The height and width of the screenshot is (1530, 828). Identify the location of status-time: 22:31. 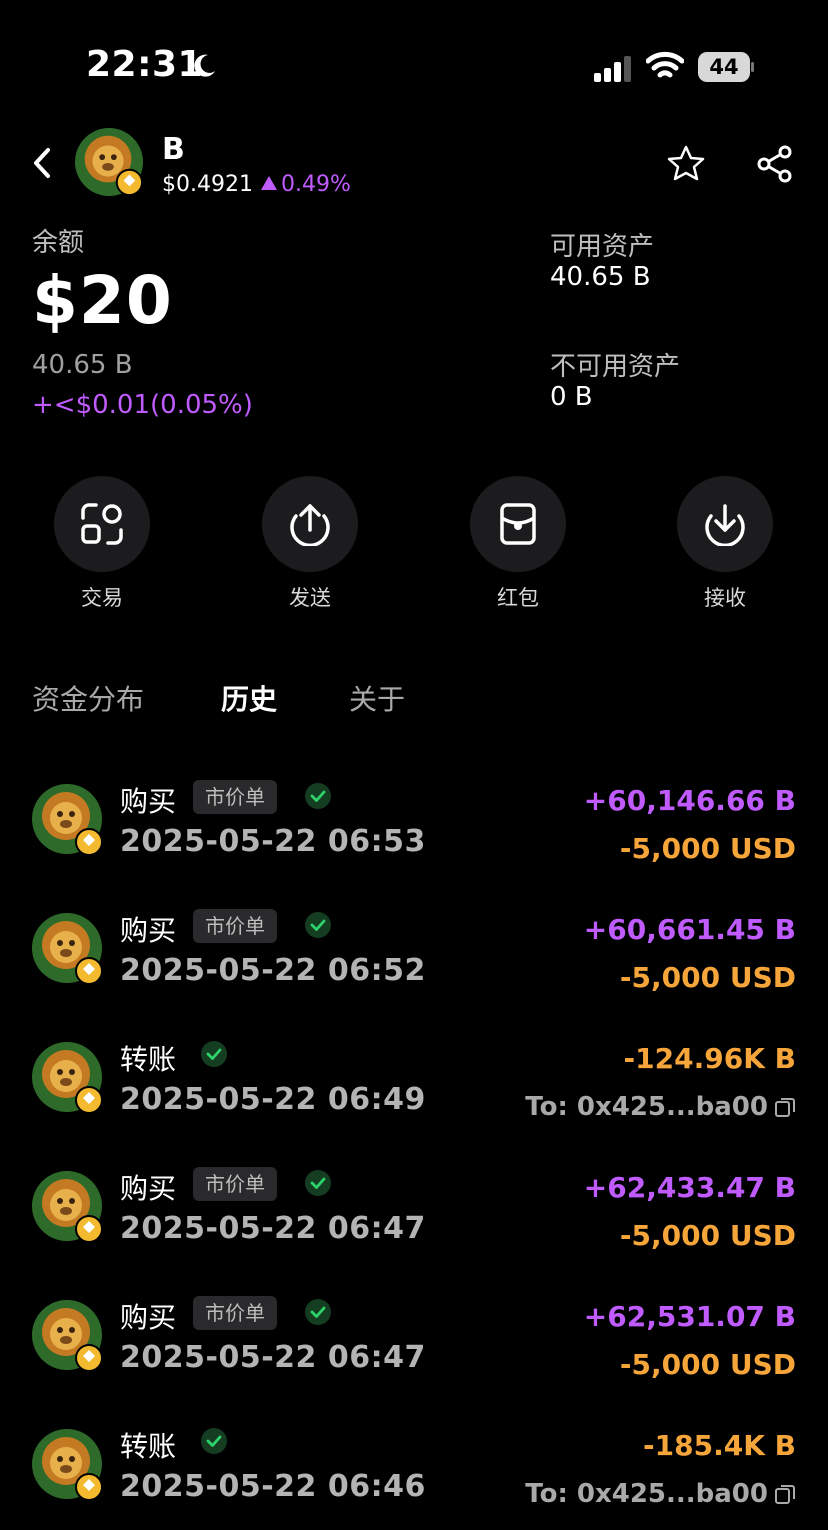
(145, 64).